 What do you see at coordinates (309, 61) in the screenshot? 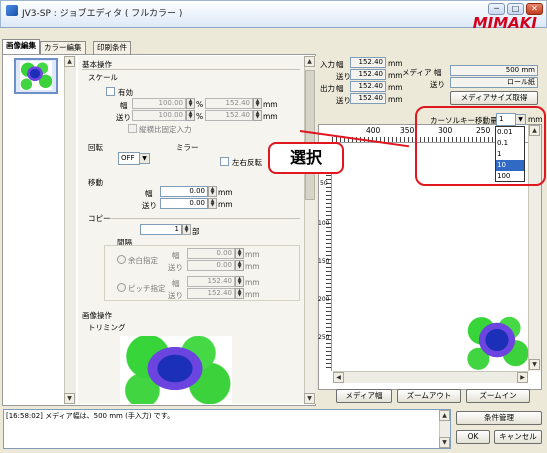
I see `settings-scroll-up: ▲` at bounding box center [309, 61].